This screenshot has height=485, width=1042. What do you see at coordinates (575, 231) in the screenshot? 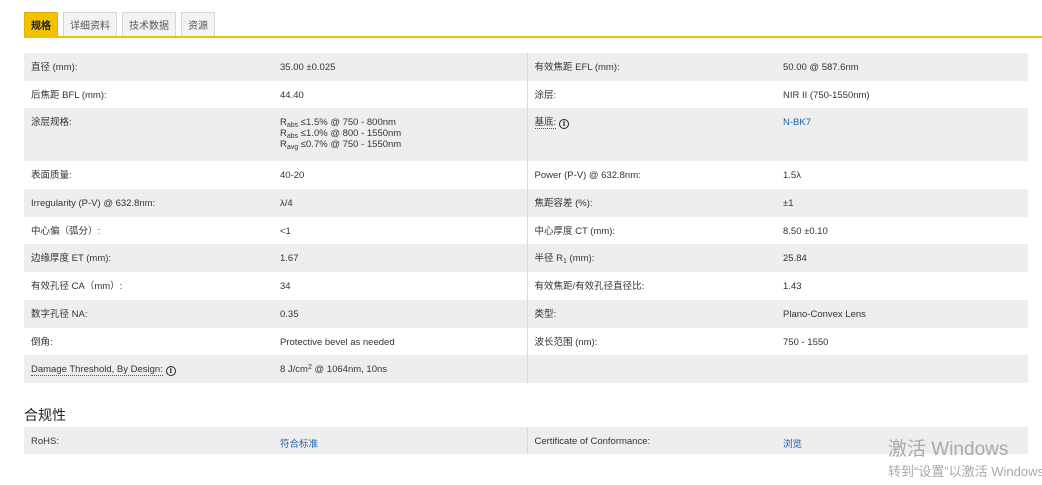
I see `spec-label: 中心厚度 CT (mm):` at bounding box center [575, 231].